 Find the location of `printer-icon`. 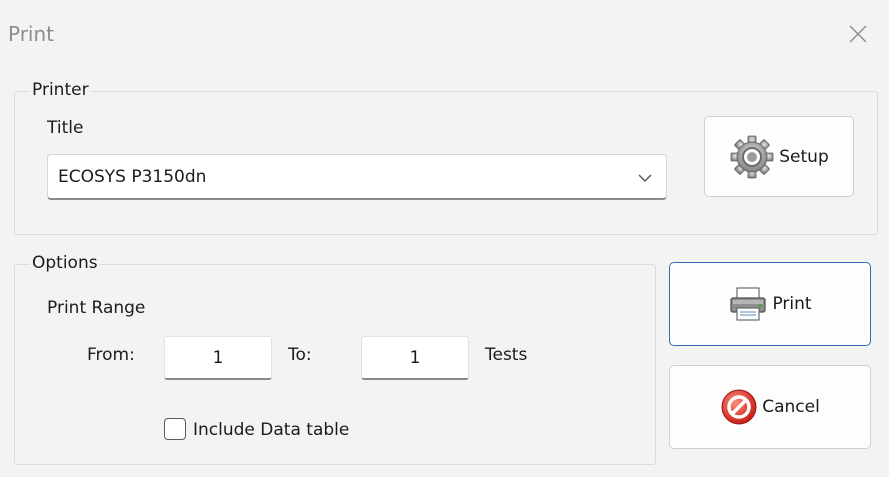

printer-icon is located at coordinates (748, 304).